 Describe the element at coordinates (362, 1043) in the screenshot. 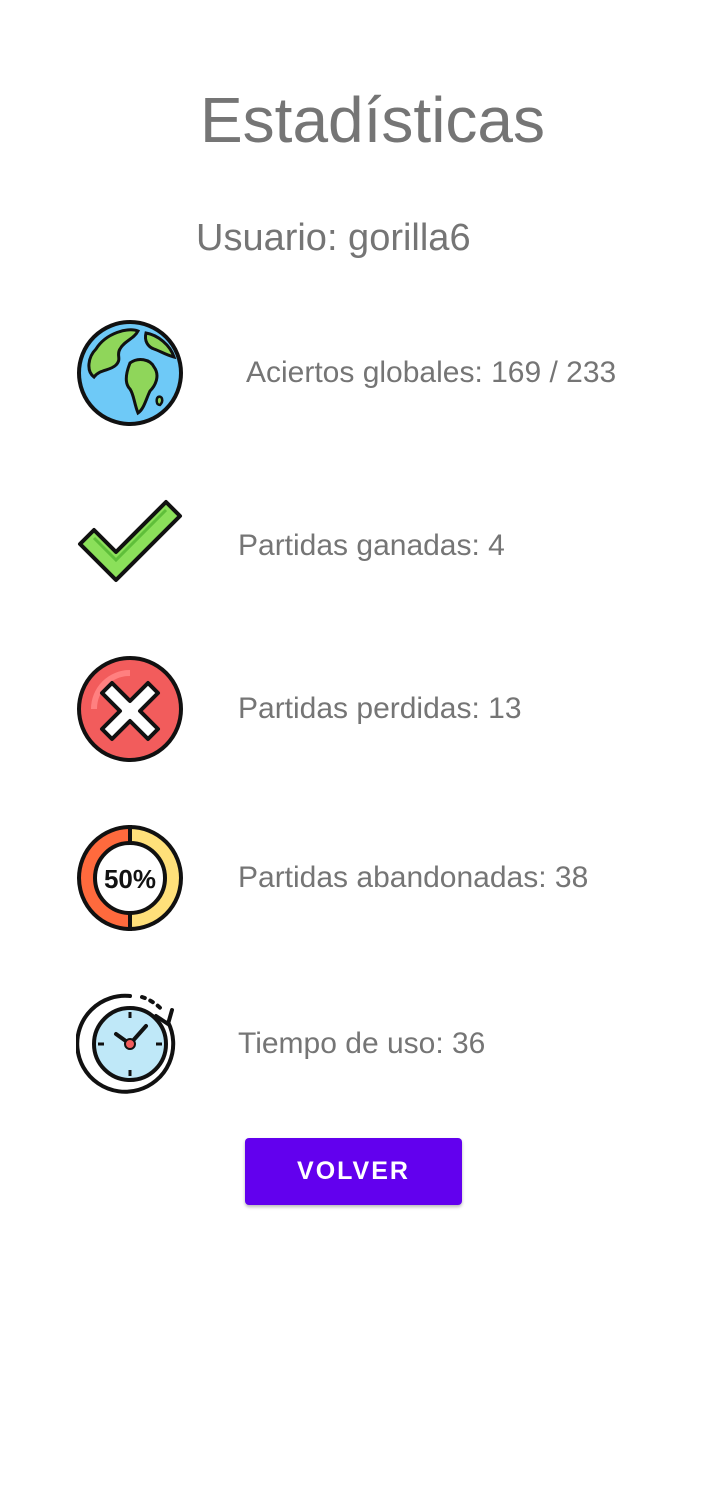

I see `stat-label-usage-time: Tiempo de uso: 36` at that location.